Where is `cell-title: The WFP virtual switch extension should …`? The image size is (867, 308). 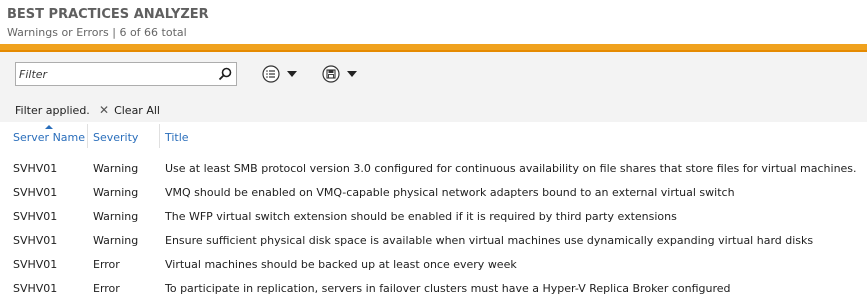 cell-title: The WFP virtual switch extension should … is located at coordinates (421, 216).